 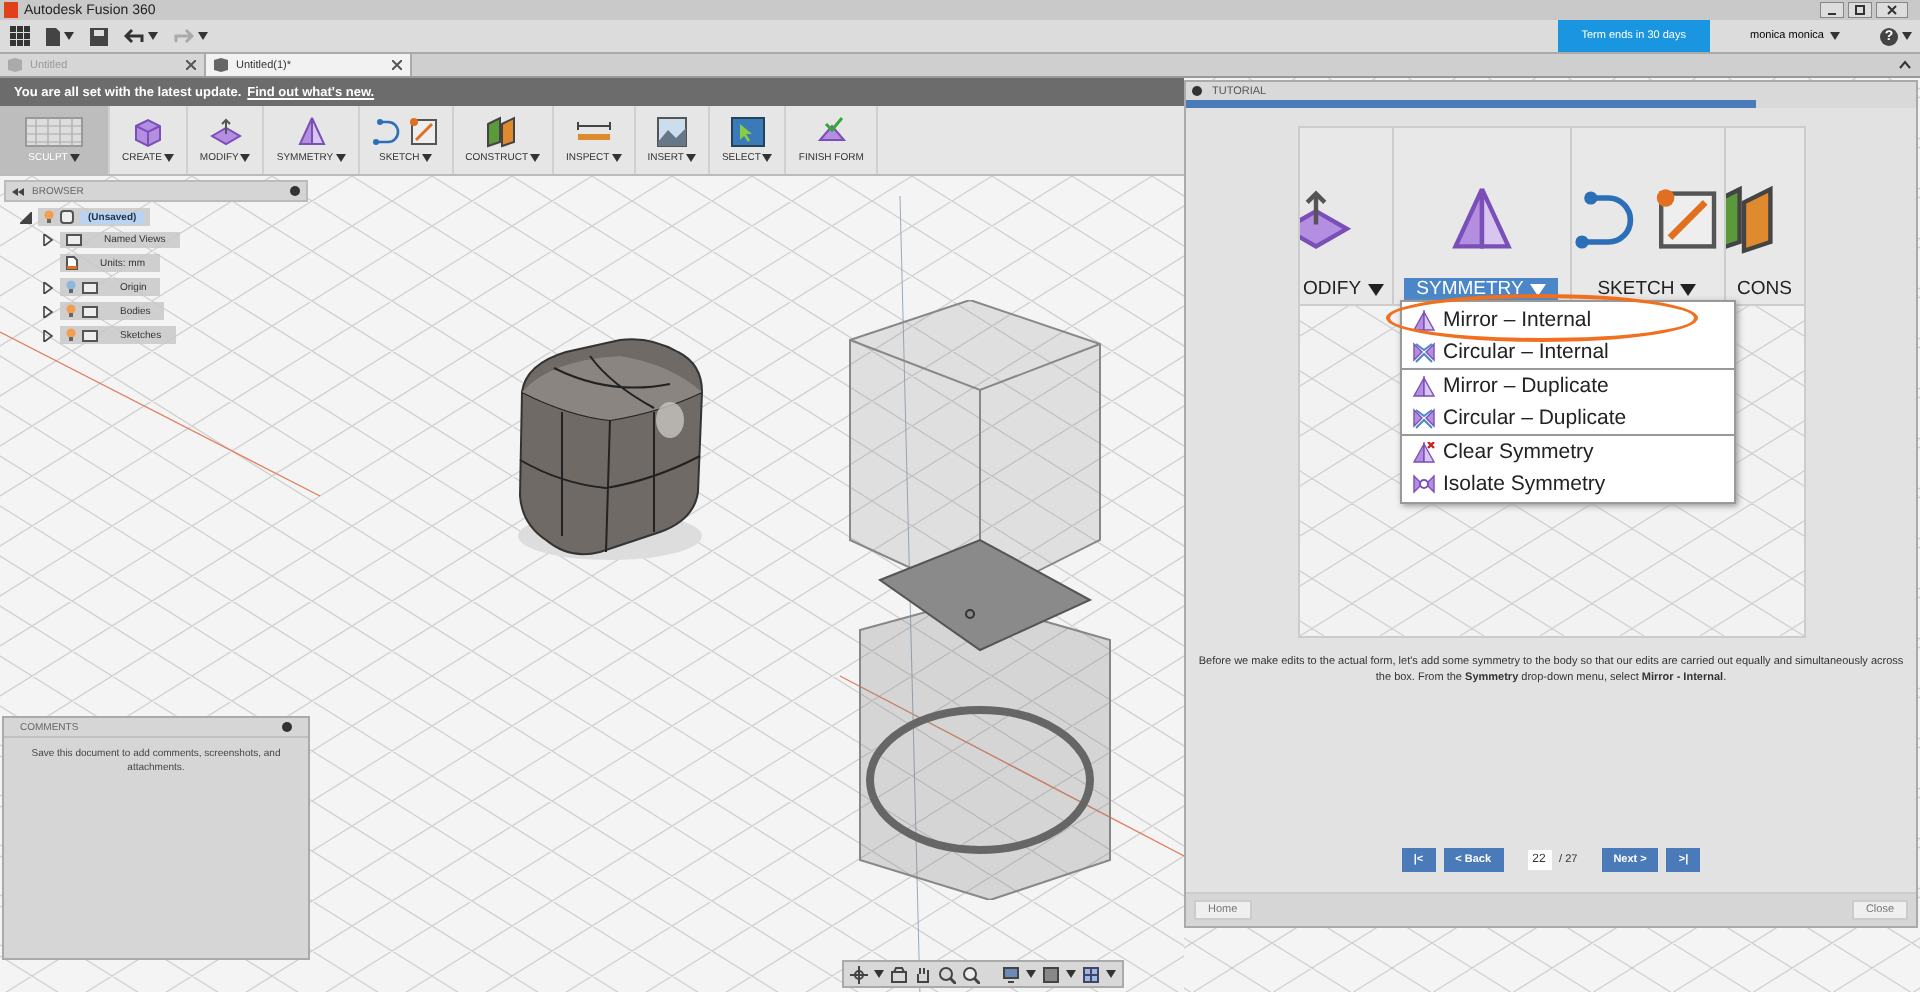 I want to click on ribbon-tab: ODIFY, so click(x=1343, y=289).